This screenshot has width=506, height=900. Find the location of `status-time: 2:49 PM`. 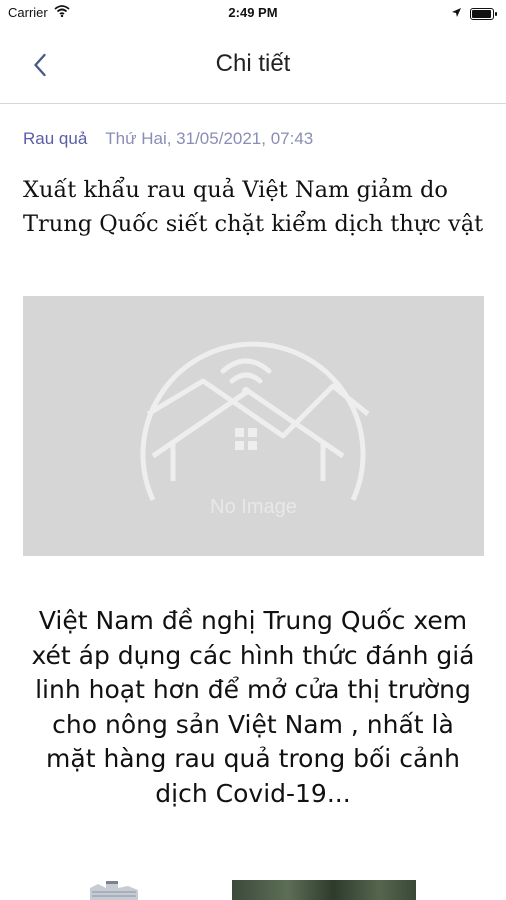

status-time: 2:49 PM is located at coordinates (253, 12).